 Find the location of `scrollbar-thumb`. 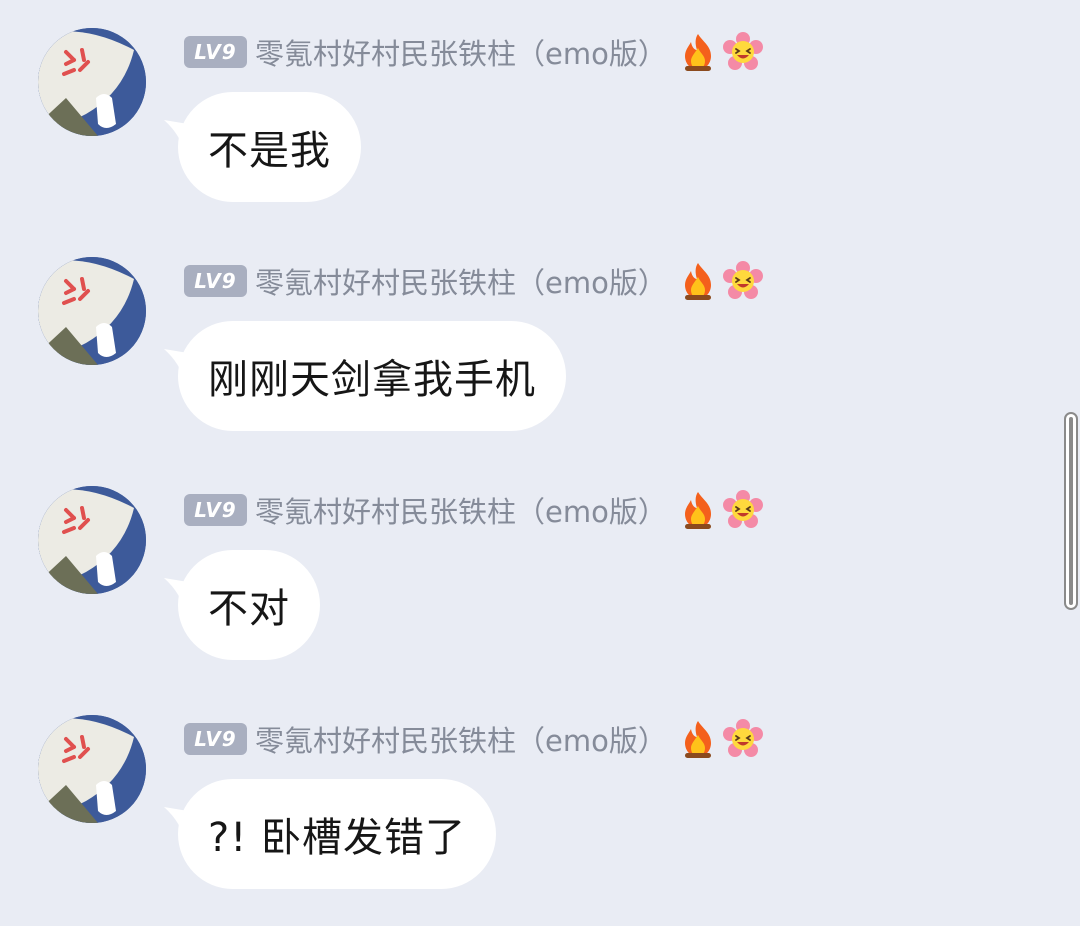

scrollbar-thumb is located at coordinates (1071, 511).